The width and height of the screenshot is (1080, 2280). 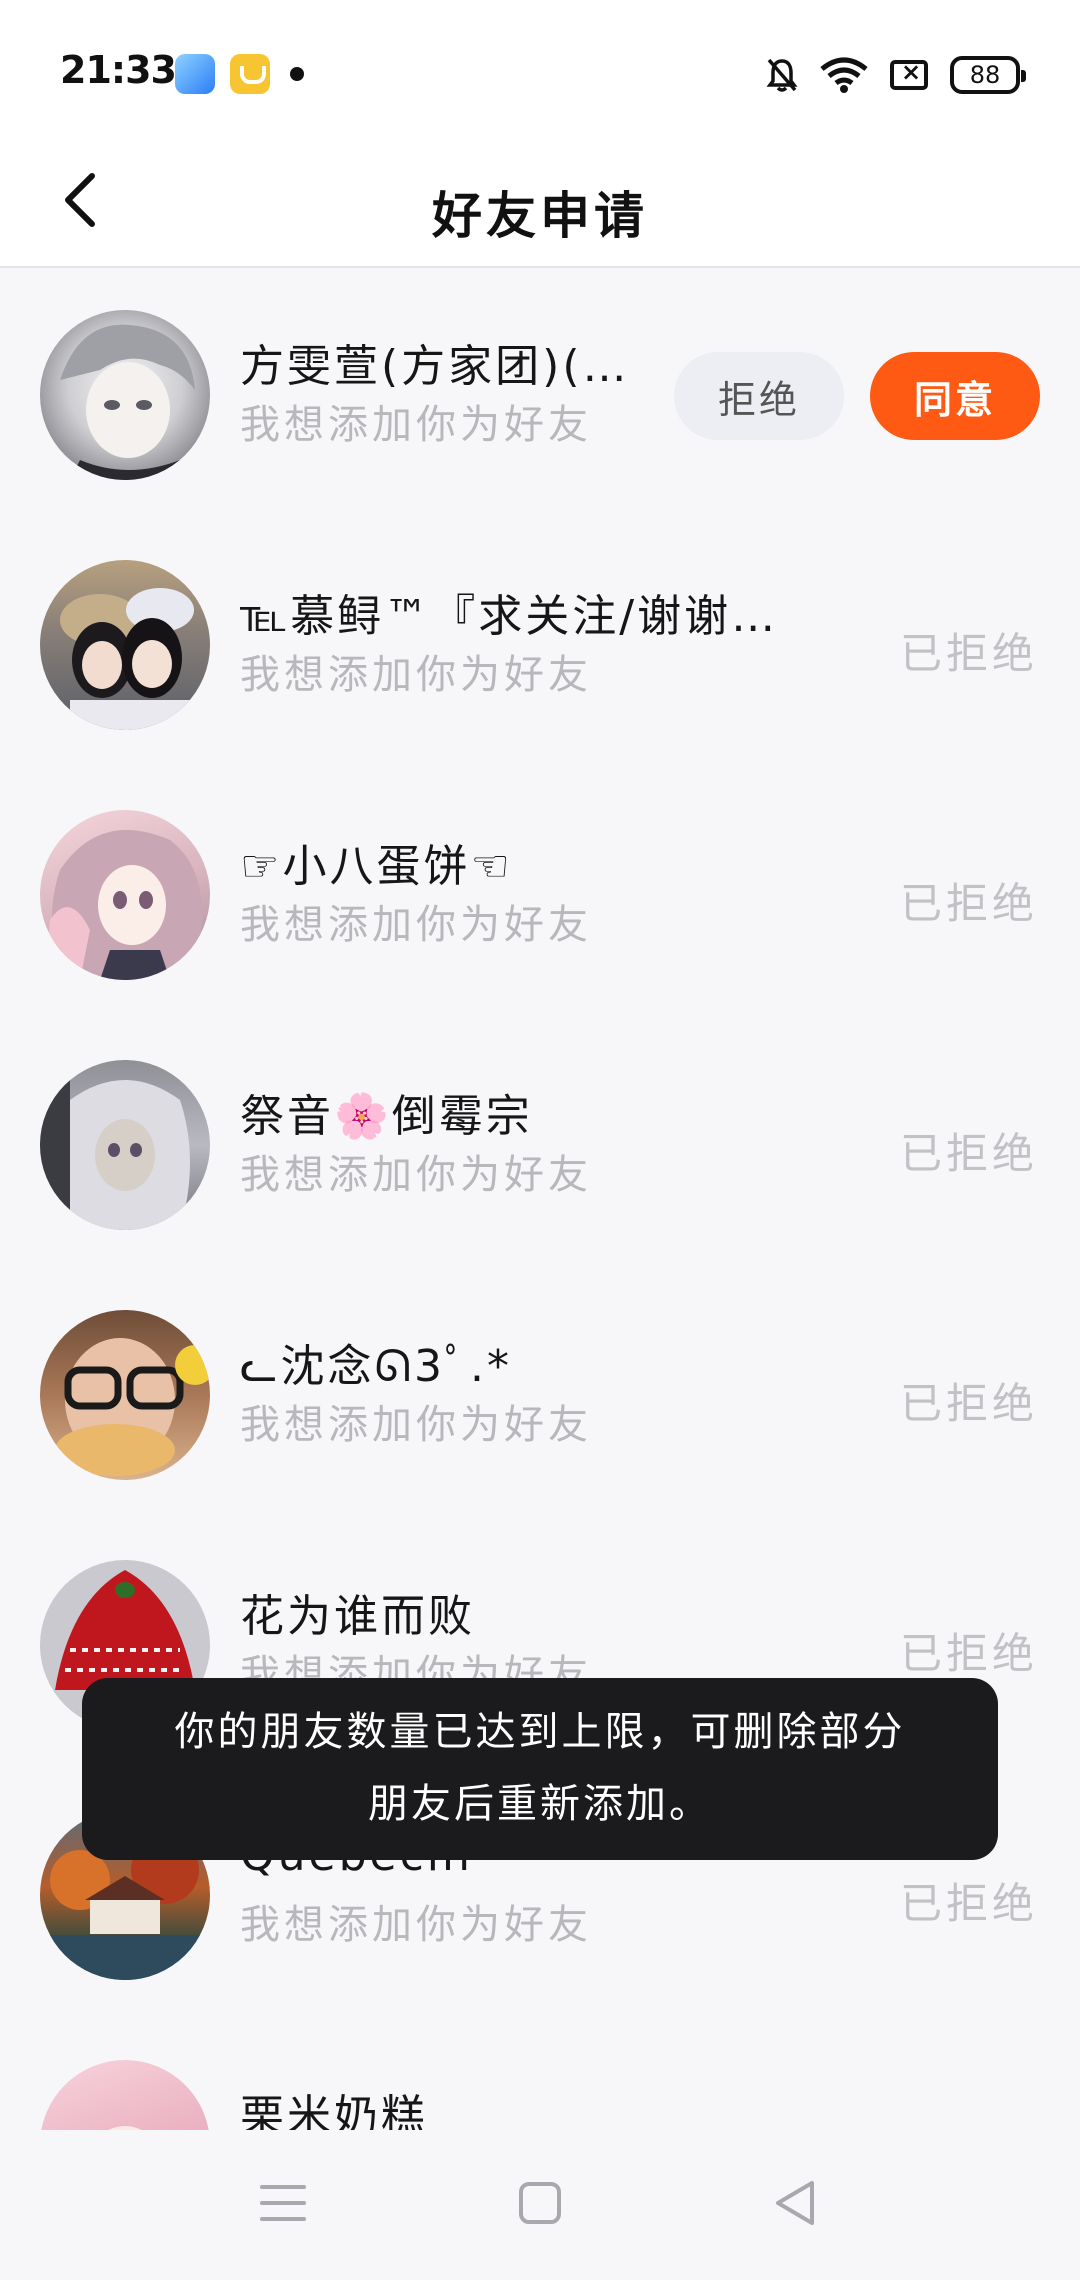 What do you see at coordinates (540, 2075) in the screenshot?
I see `list-item: 栗米奶糕` at bounding box center [540, 2075].